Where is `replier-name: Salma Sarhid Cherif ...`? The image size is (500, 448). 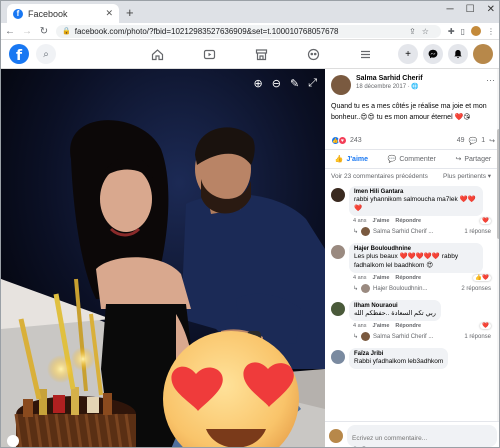
replier-name: Salma Sarhid Cherif ... is located at coordinates (403, 336).